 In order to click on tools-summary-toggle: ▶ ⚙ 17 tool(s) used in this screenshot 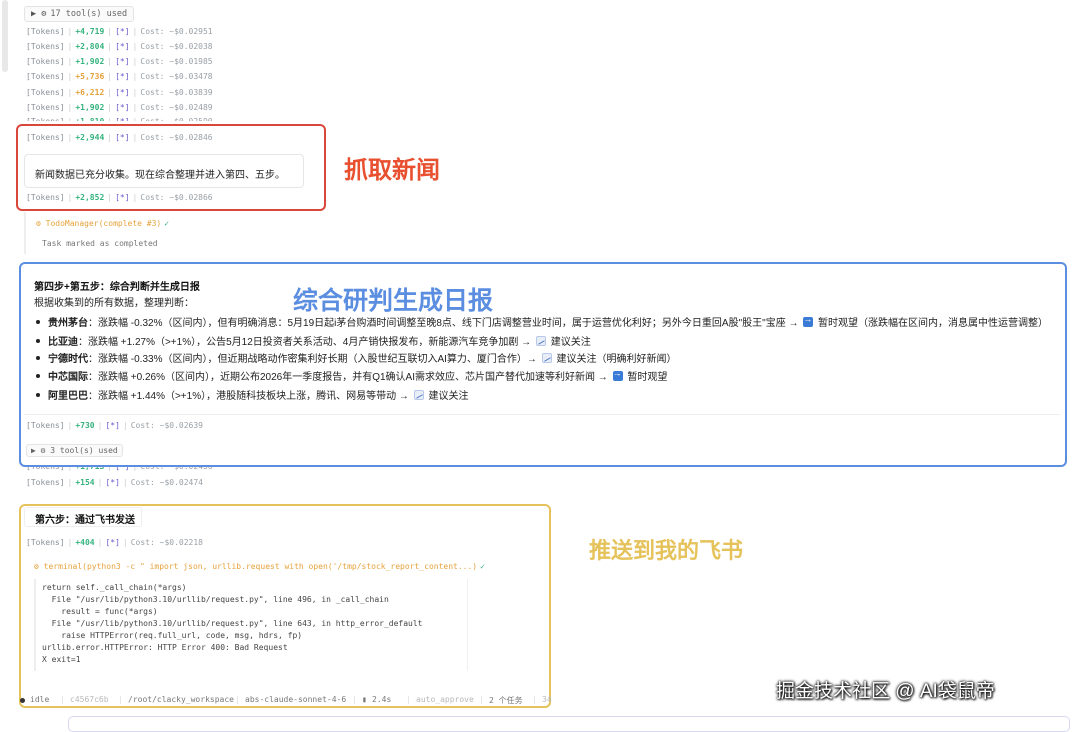, I will do `click(79, 14)`.